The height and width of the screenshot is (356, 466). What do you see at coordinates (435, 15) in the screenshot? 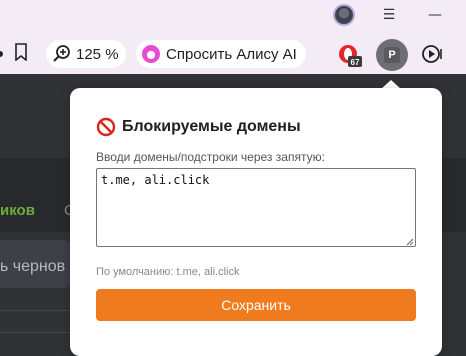
I see `minimize-icon: —` at bounding box center [435, 15].